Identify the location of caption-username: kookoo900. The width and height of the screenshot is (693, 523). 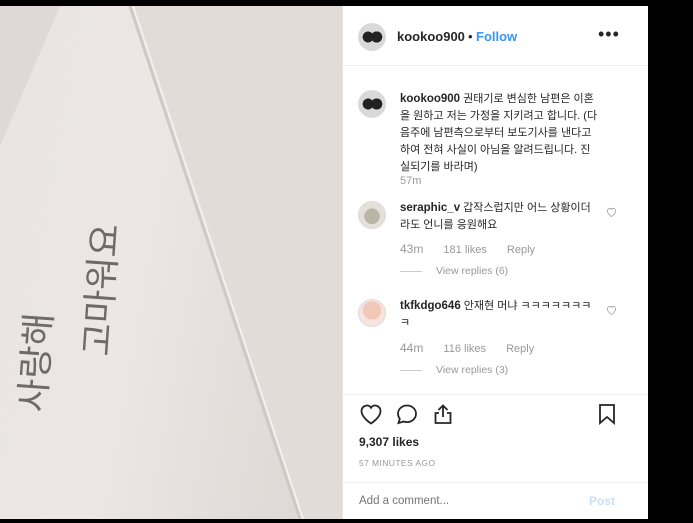
(430, 99).